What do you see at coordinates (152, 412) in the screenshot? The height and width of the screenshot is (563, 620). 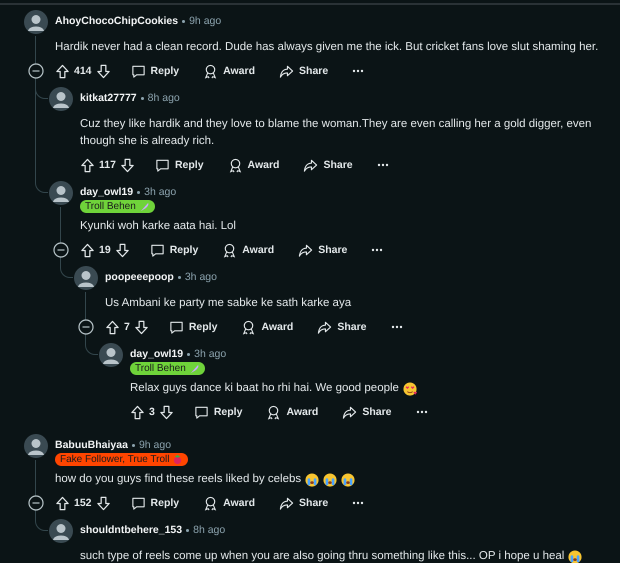 I see `vote-count: 3` at bounding box center [152, 412].